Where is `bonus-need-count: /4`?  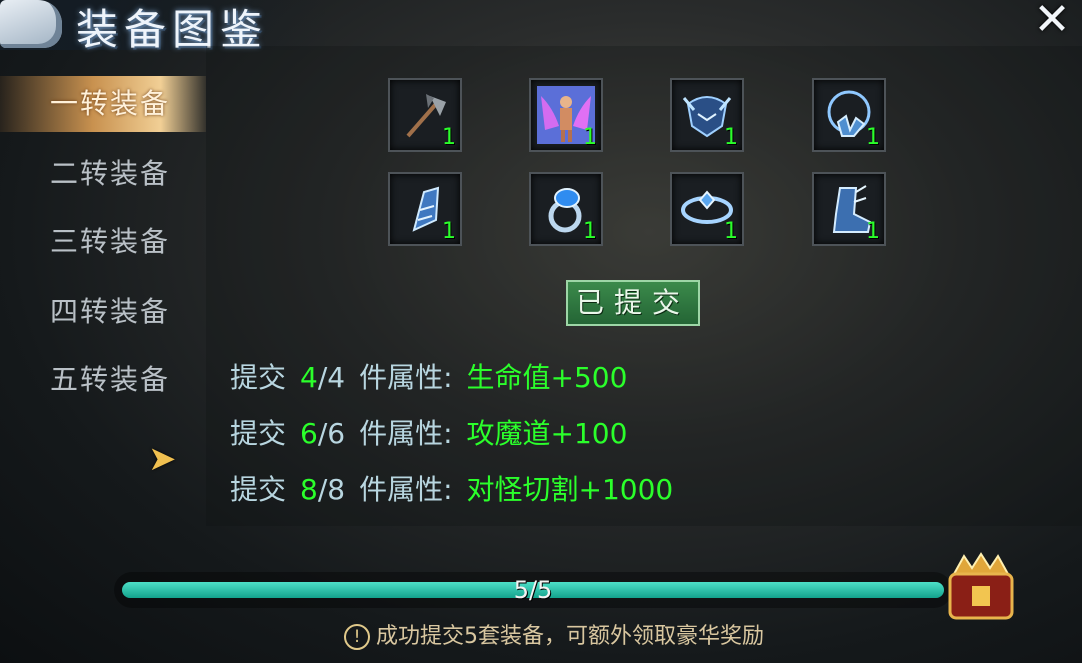 bonus-need-count: /4 is located at coordinates (331, 377).